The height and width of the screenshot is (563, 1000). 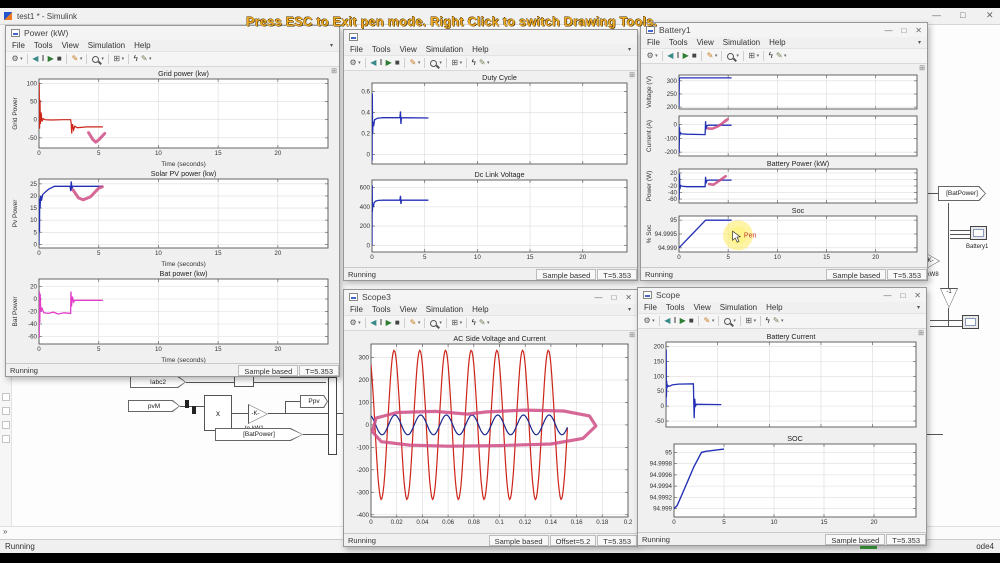 I want to click on scope-block-battery1, so click(x=978, y=233).